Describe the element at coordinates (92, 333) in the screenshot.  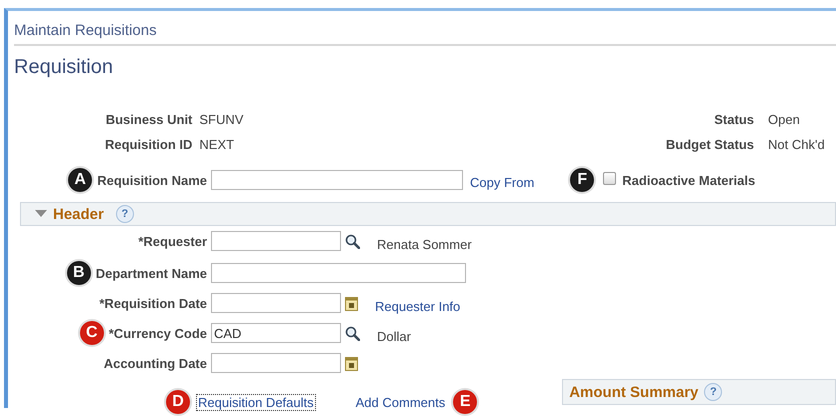
I see `callout-marker: C` at that location.